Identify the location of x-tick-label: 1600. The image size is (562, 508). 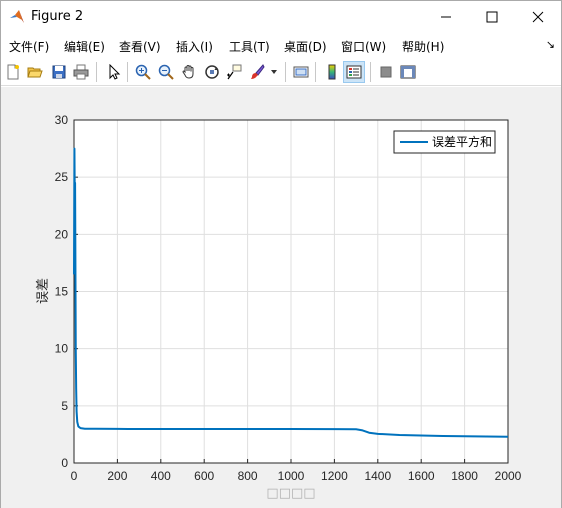
(421, 476).